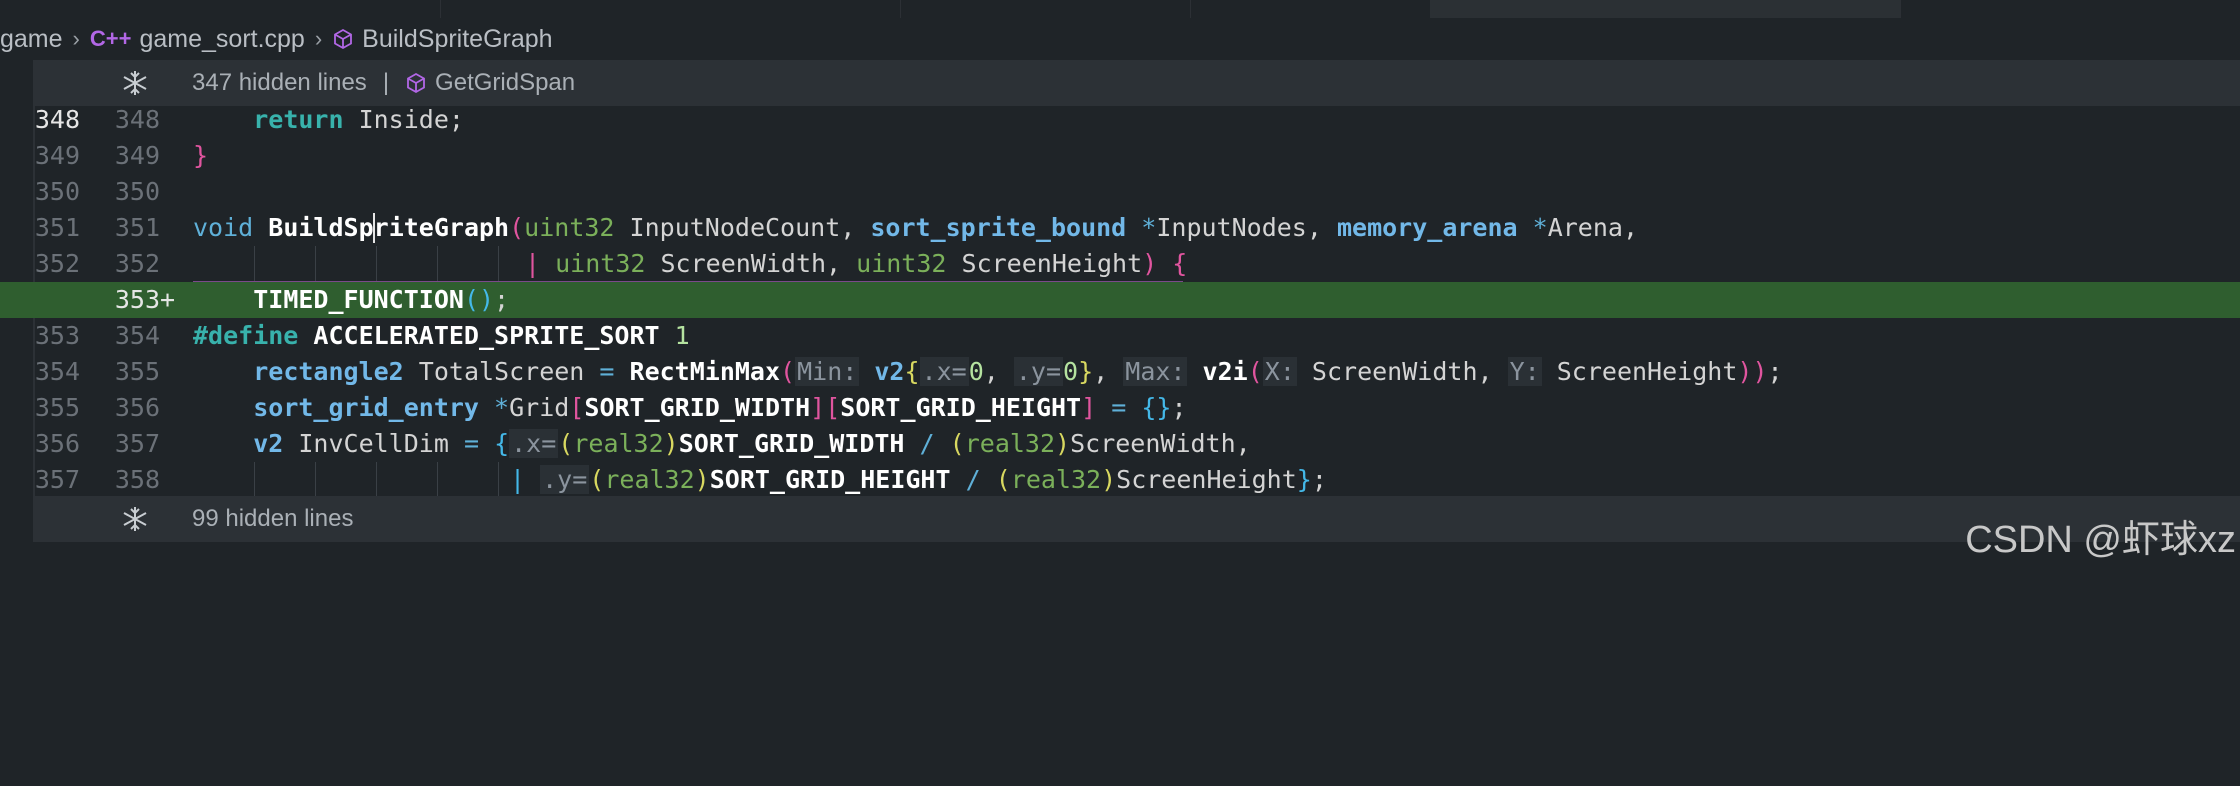 This screenshot has height=786, width=2240. What do you see at coordinates (137, 407) in the screenshot?
I see `line-number-new: 356` at bounding box center [137, 407].